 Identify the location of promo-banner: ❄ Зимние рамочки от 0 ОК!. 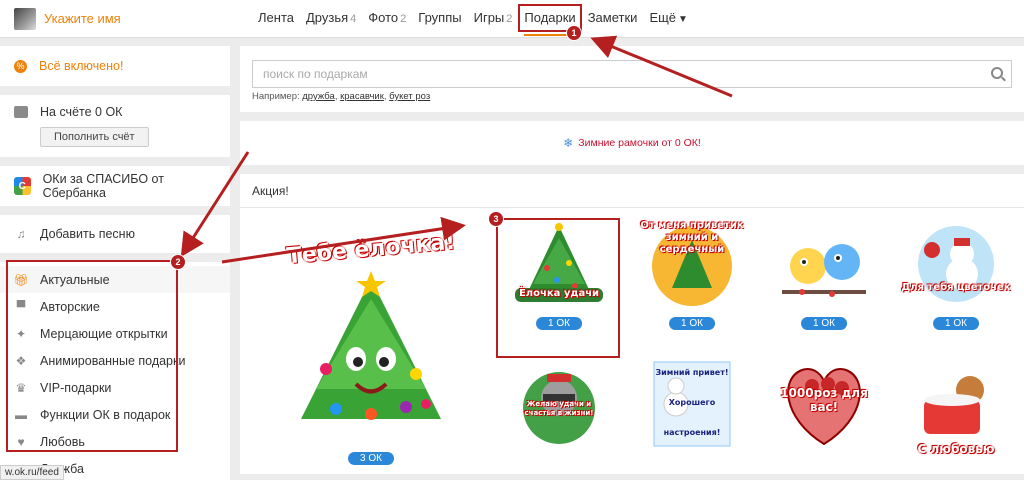
(632, 143).